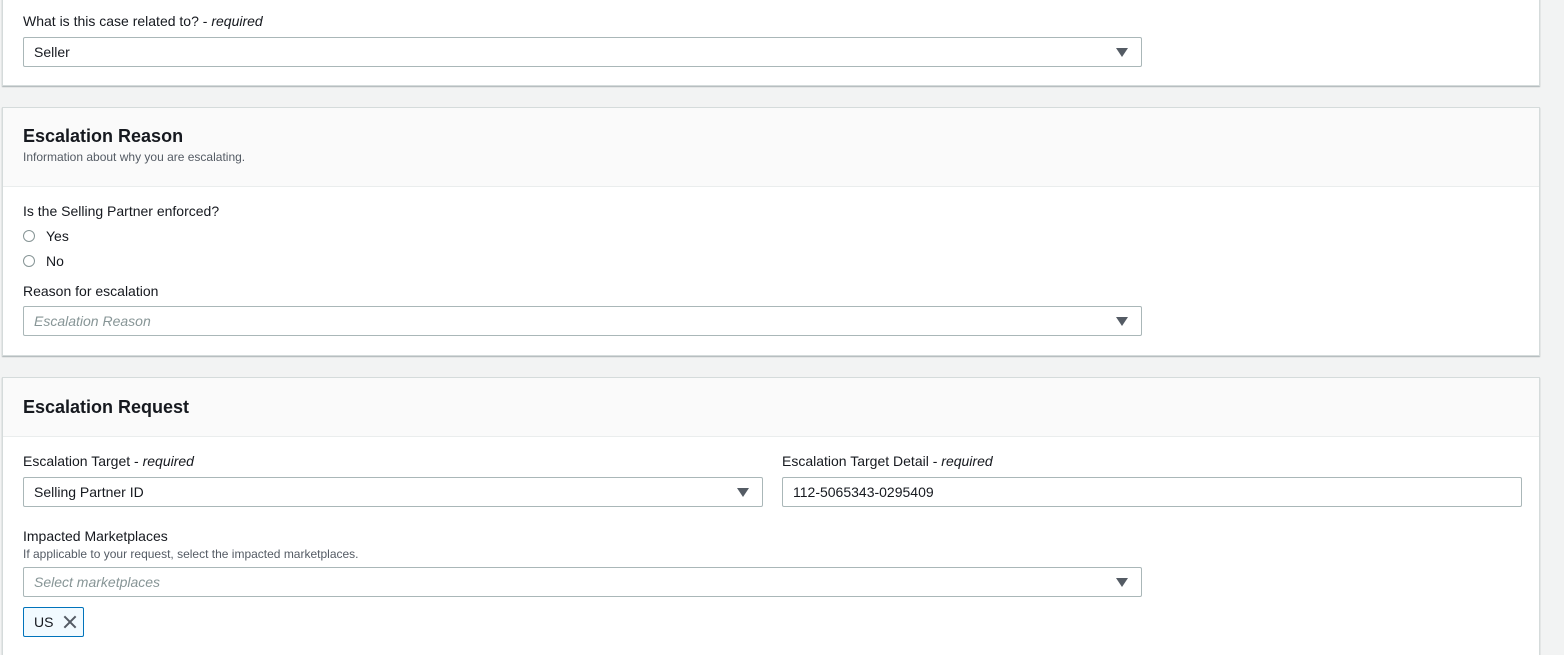  What do you see at coordinates (70, 622) in the screenshot?
I see `close-icon` at bounding box center [70, 622].